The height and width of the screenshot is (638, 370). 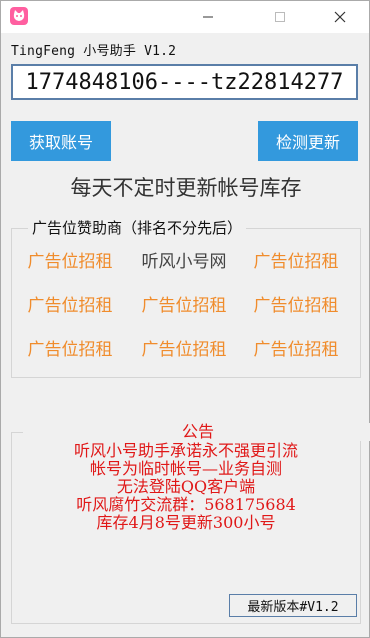 What do you see at coordinates (184, 82) in the screenshot?
I see `account-field` at bounding box center [184, 82].